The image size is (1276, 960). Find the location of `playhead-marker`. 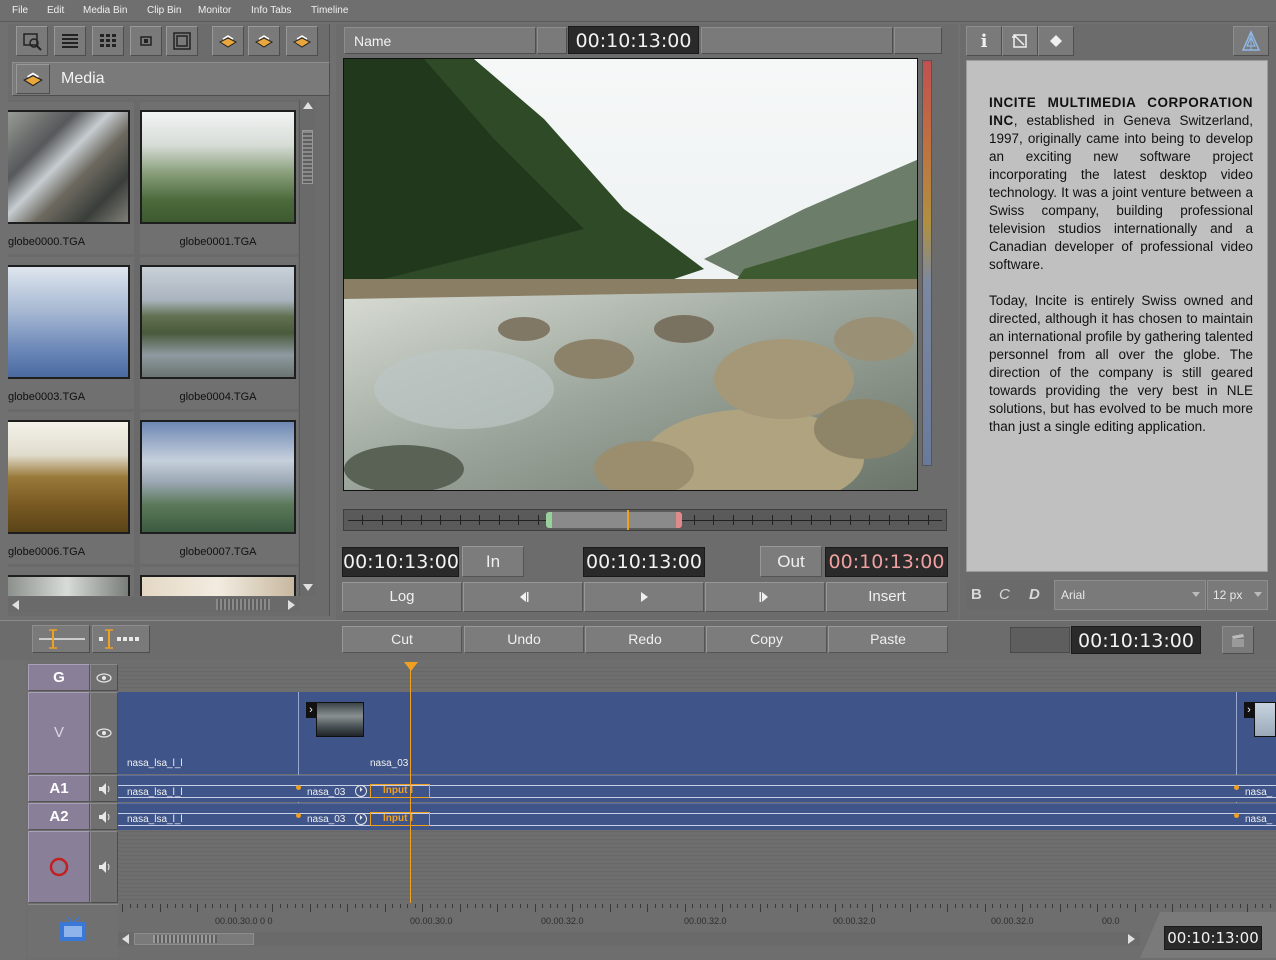

playhead-marker is located at coordinates (628, 520).